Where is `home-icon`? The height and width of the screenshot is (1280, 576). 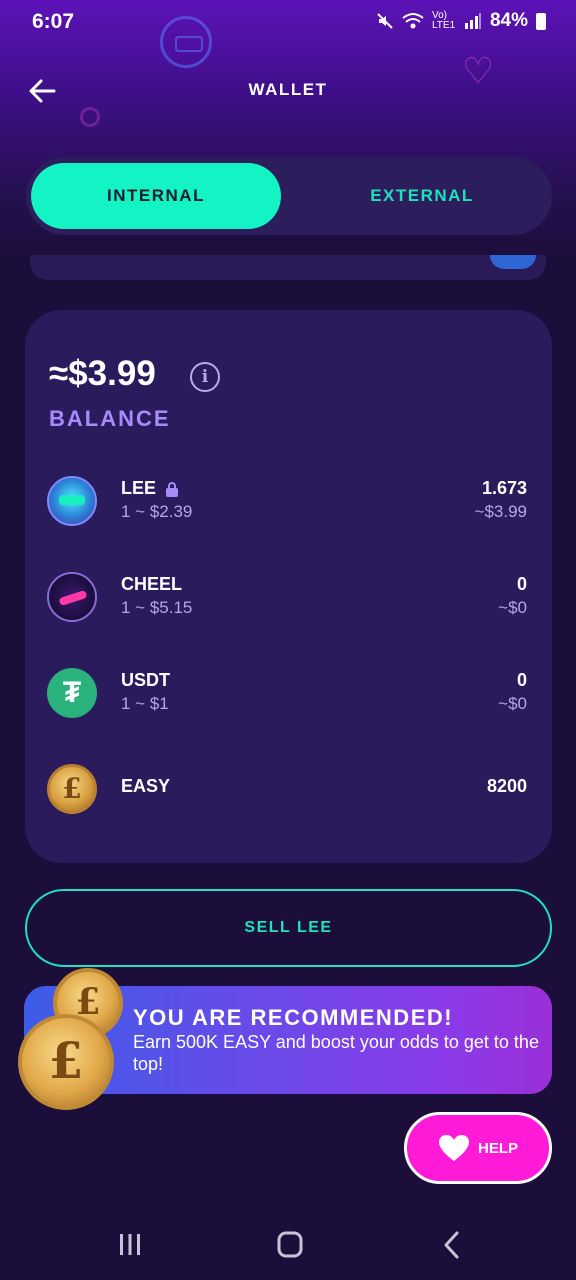
home-icon is located at coordinates (290, 1245).